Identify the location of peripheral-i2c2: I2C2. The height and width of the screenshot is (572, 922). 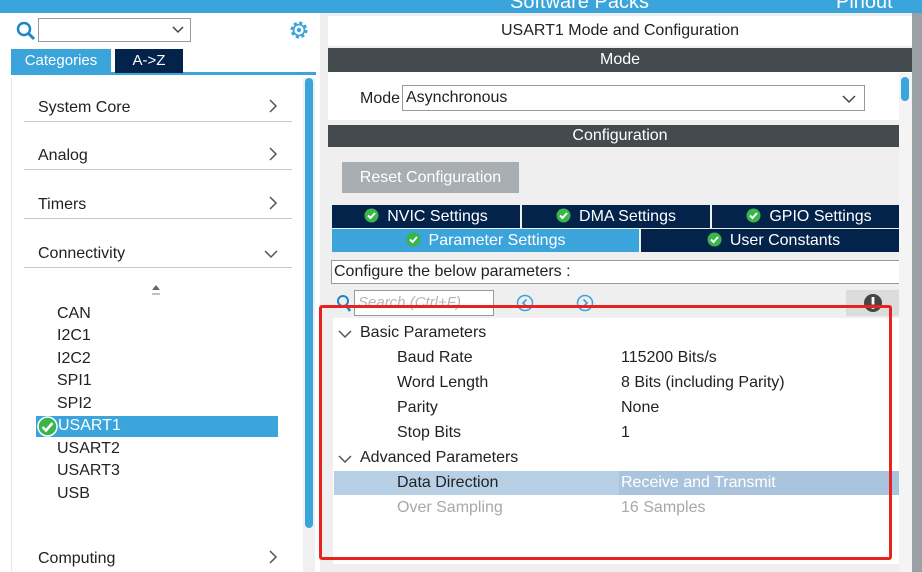
(74, 359).